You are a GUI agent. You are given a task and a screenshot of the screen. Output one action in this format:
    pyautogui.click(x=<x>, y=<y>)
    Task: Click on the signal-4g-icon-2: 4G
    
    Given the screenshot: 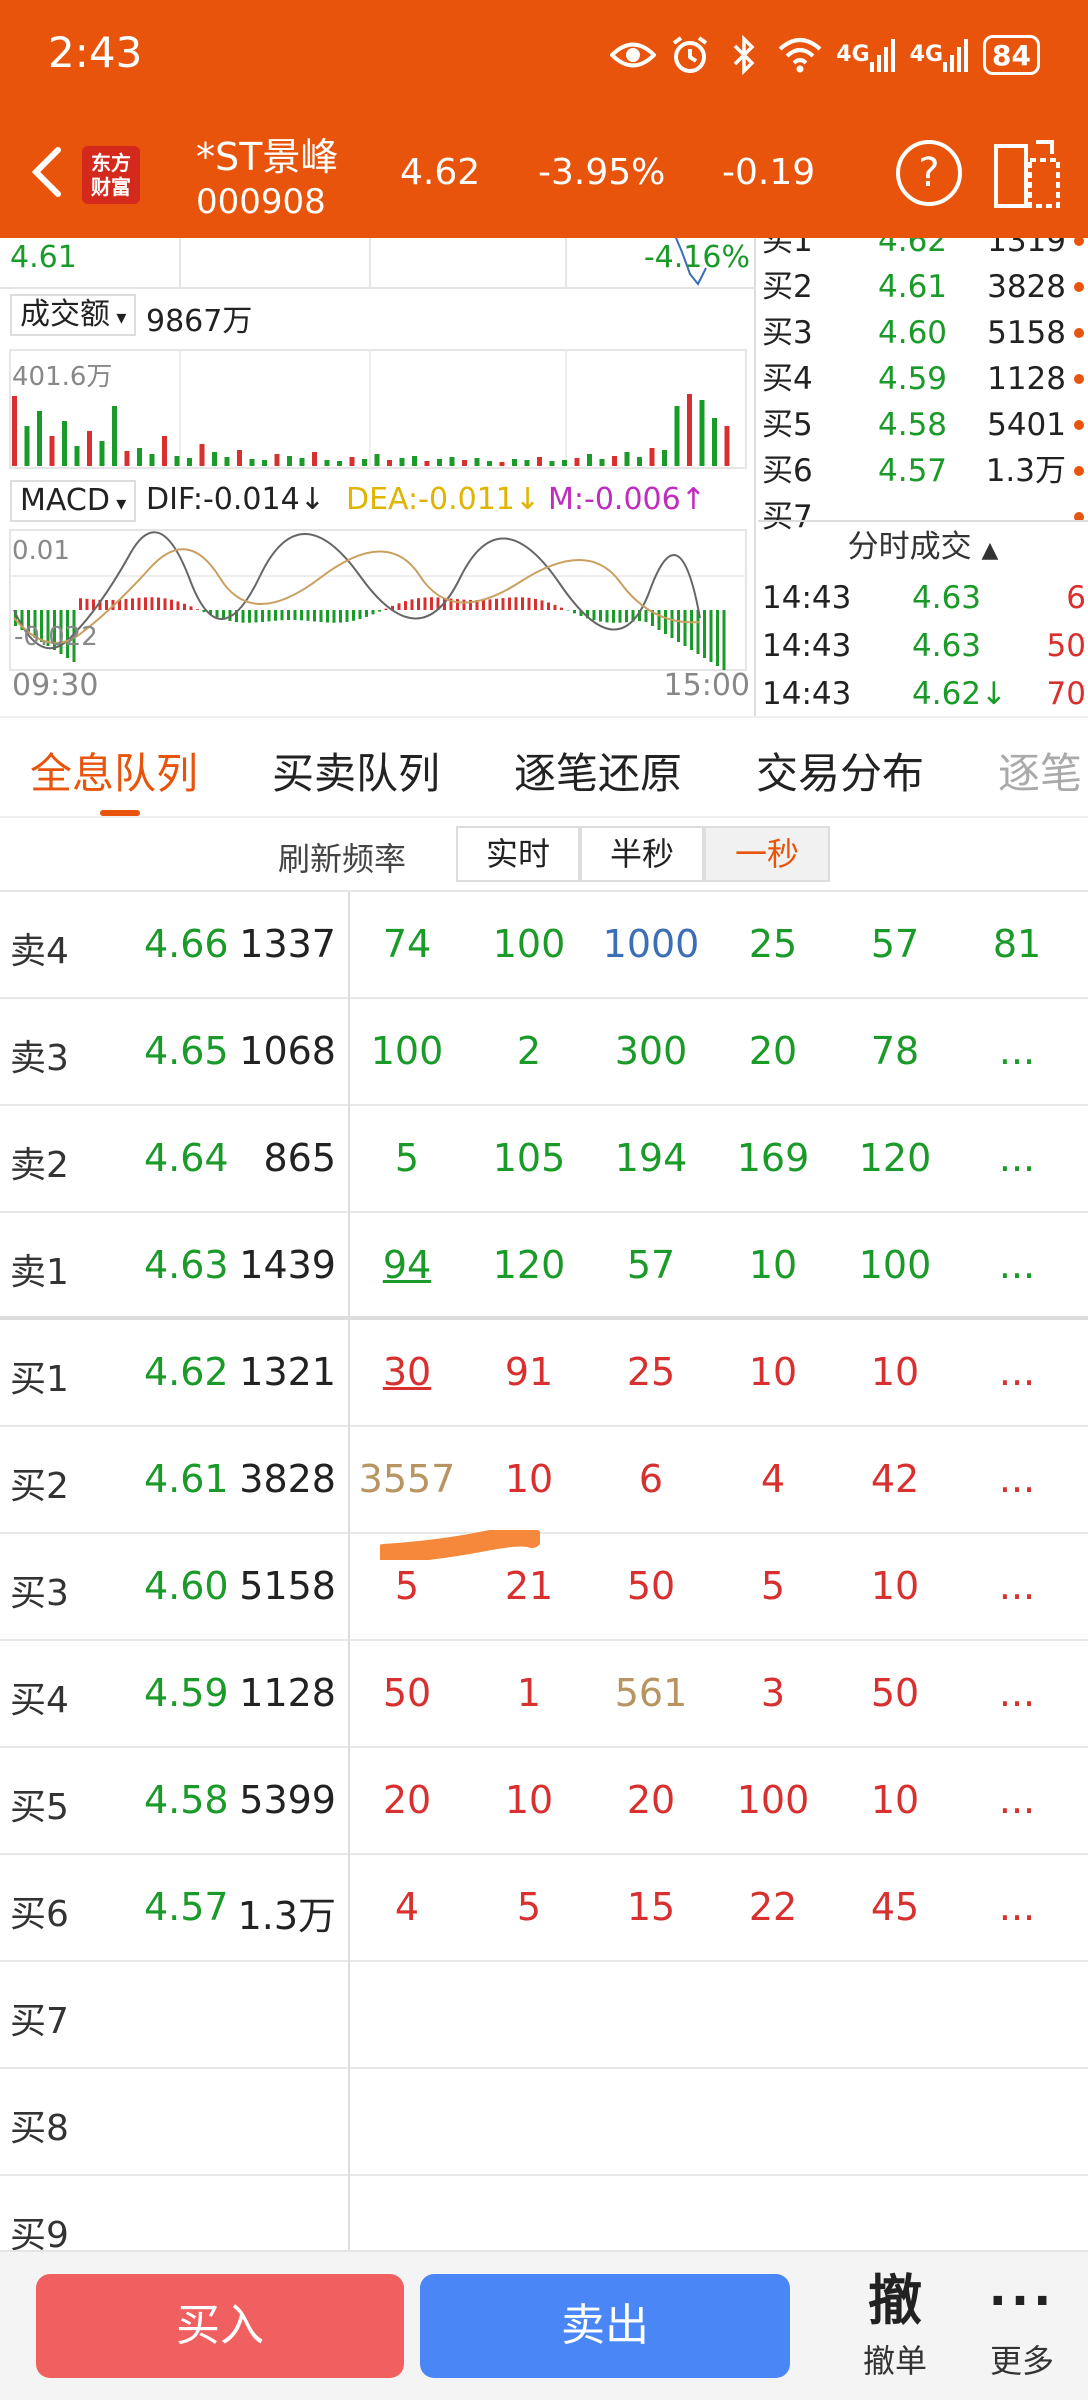 What is the action you would take?
    pyautogui.click(x=939, y=55)
    